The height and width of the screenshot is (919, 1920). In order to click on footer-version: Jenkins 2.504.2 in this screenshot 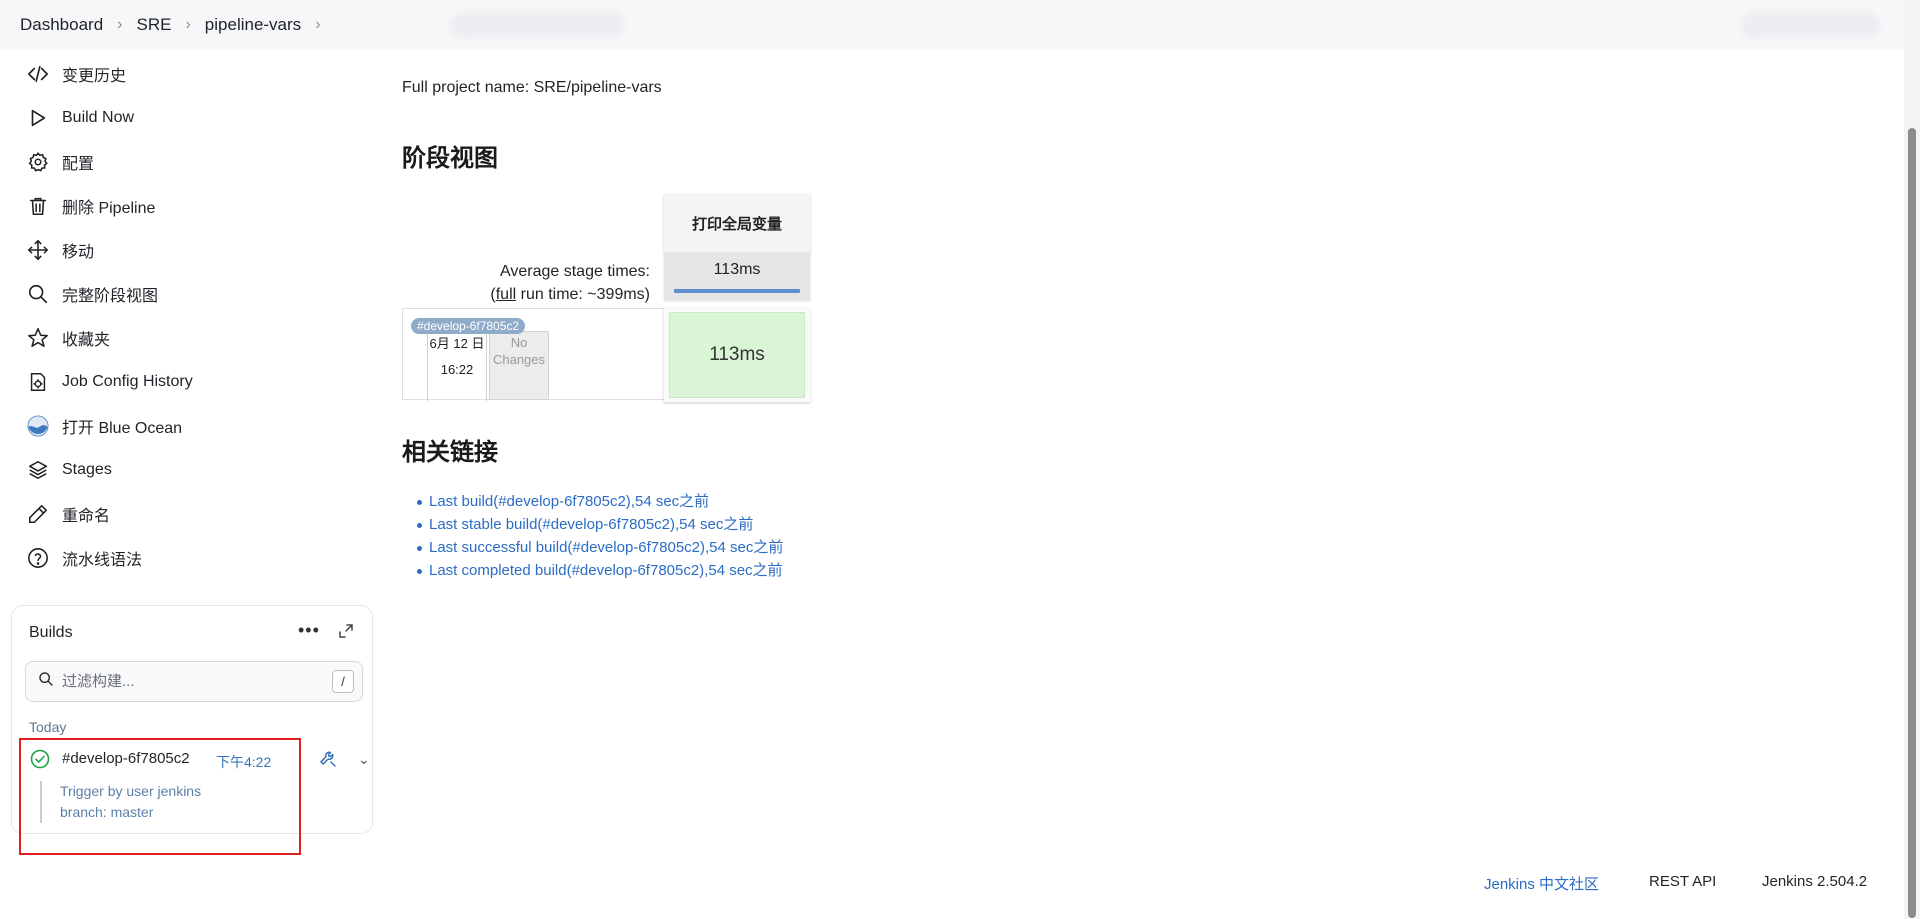, I will do `click(1814, 881)`.